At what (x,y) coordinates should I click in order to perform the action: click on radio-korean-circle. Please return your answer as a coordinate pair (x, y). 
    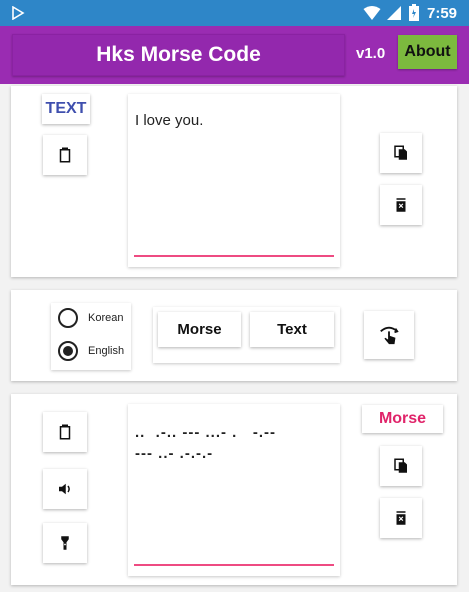
    Looking at the image, I should click on (68, 318).